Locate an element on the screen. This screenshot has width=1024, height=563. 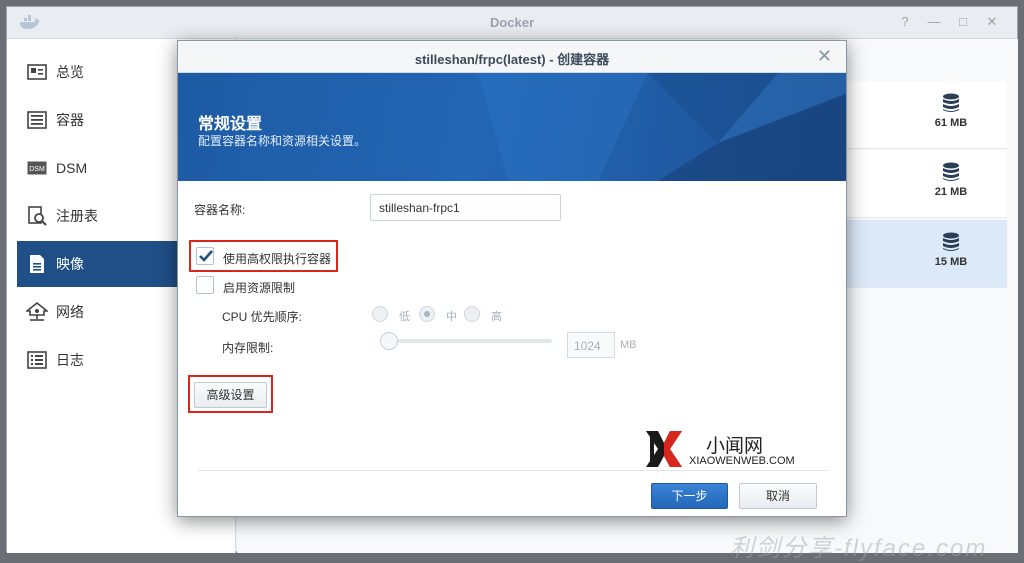
banner-title: 常规设置 is located at coordinates (230, 124).